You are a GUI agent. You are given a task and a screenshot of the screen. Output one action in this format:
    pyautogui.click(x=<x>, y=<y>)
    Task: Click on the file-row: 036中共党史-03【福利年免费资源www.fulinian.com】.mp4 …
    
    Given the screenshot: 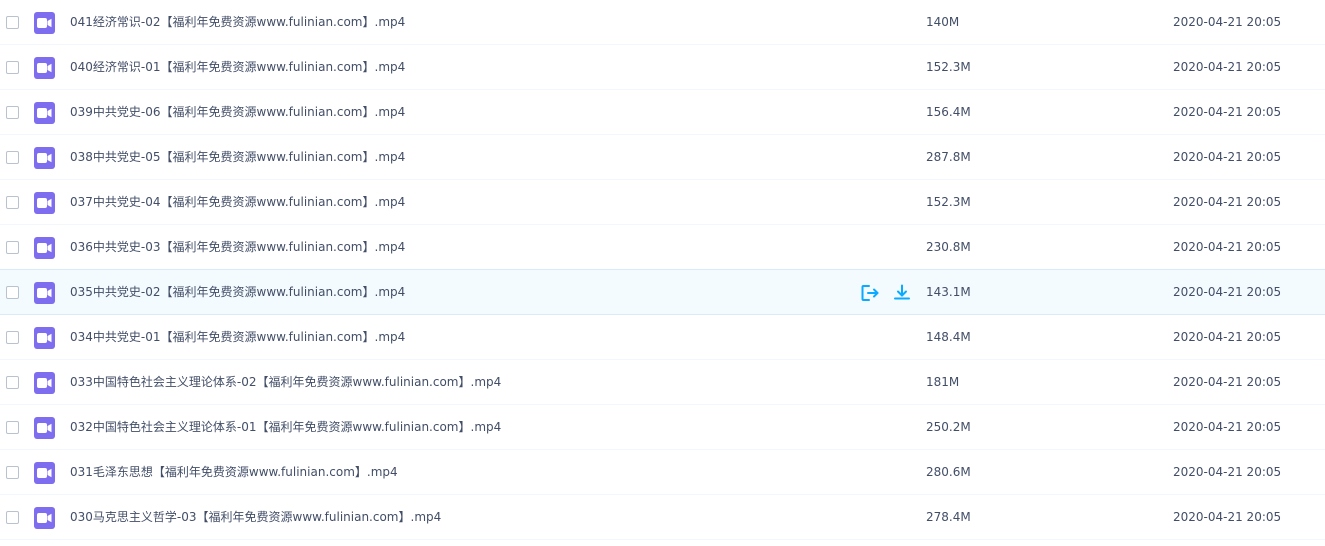 What is the action you would take?
    pyautogui.click(x=662, y=247)
    